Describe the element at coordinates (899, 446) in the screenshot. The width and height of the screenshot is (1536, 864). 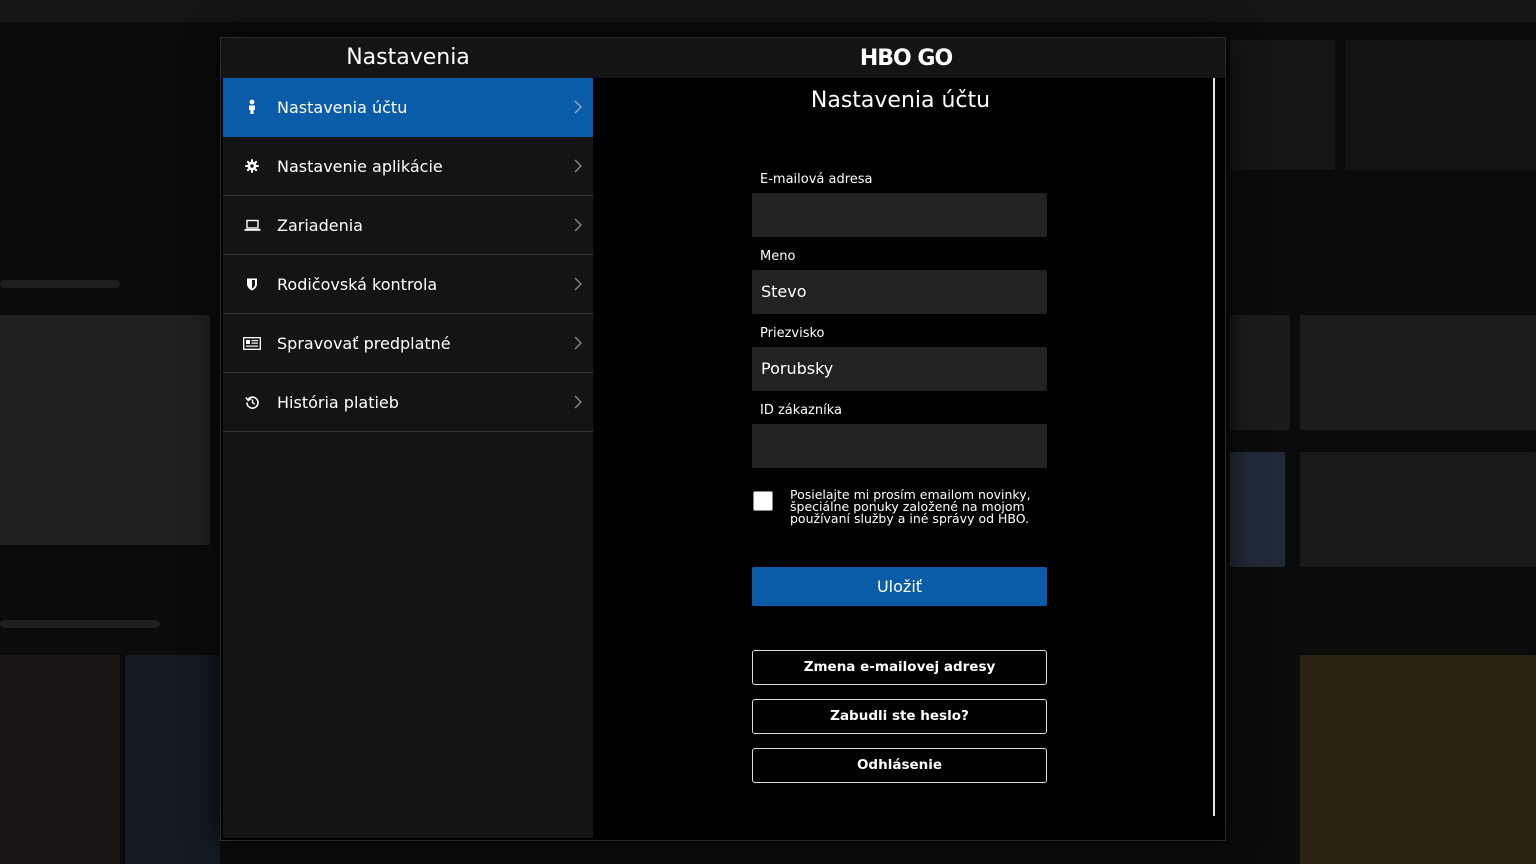
I see `customer-id-field` at that location.